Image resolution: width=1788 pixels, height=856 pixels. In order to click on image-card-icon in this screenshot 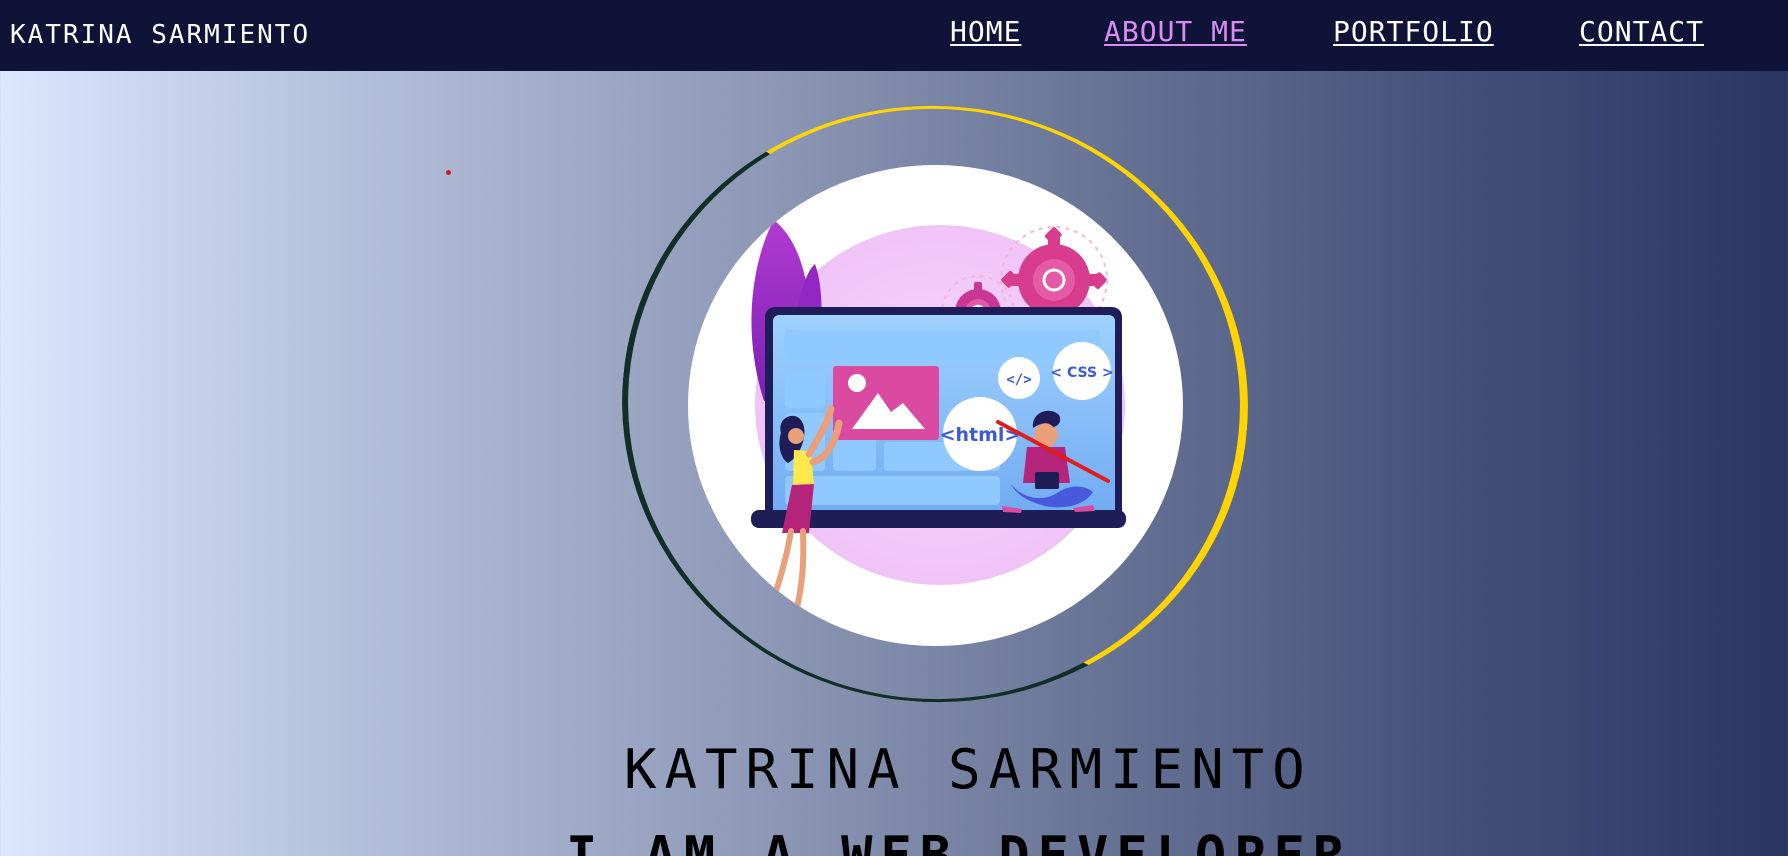, I will do `click(886, 403)`.